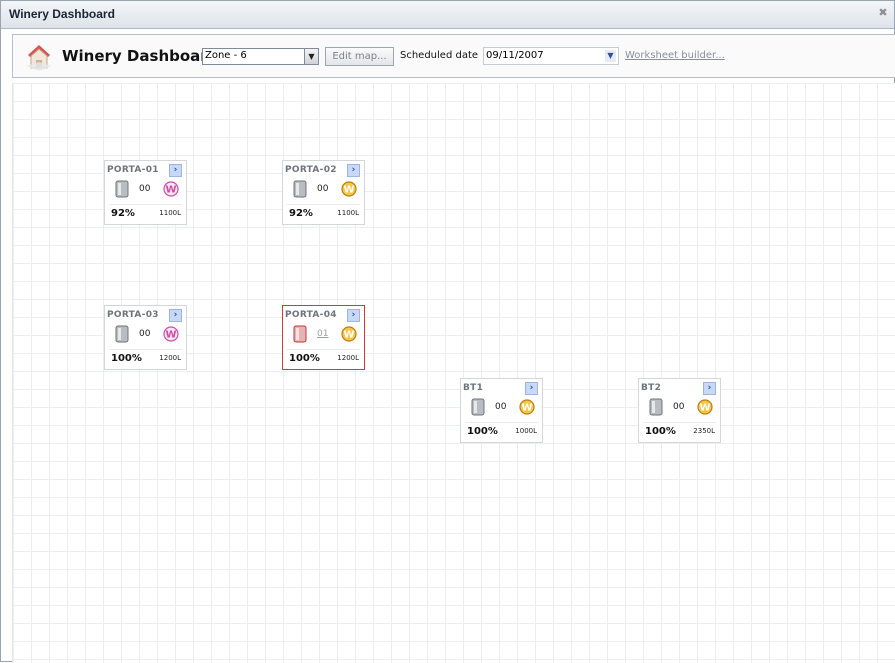  Describe the element at coordinates (226, 55) in the screenshot. I see `zone-select-value: Zone - 6` at that location.